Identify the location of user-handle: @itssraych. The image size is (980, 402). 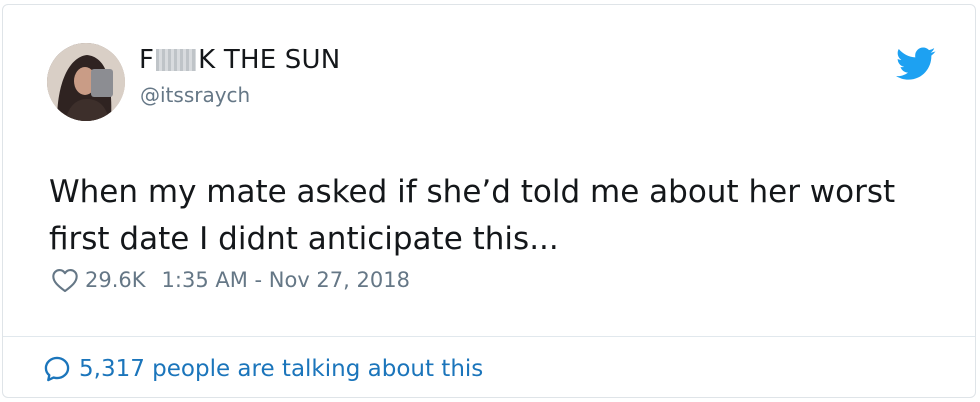
(195, 95).